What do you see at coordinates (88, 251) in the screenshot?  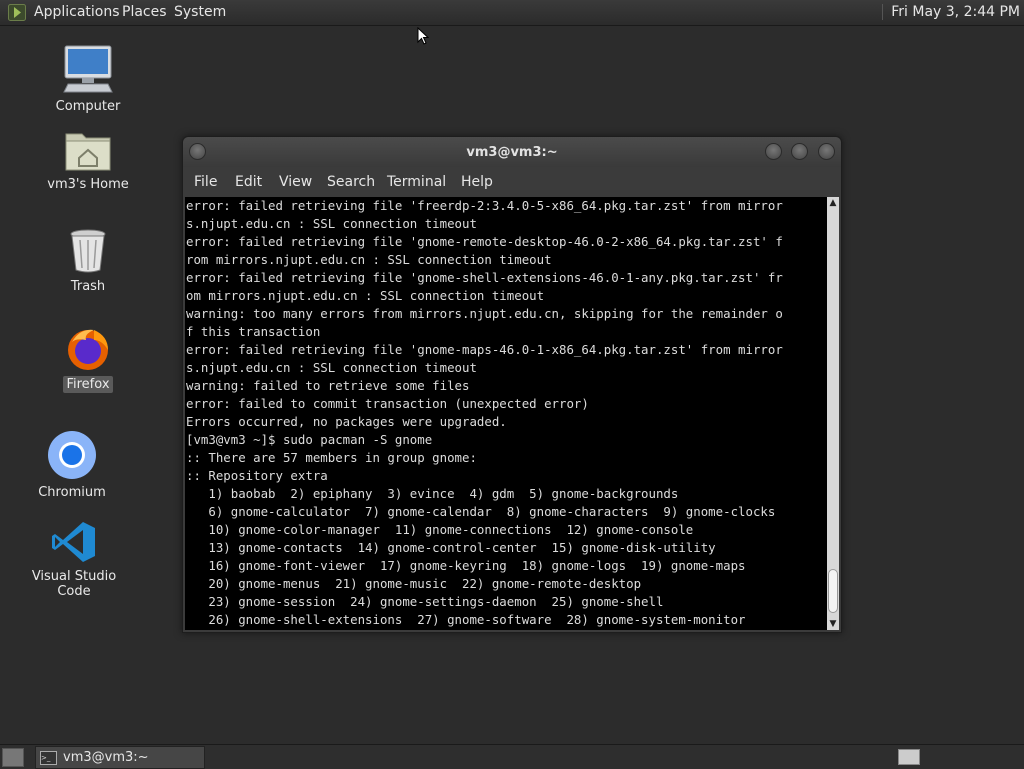 I see `trash-icon` at bounding box center [88, 251].